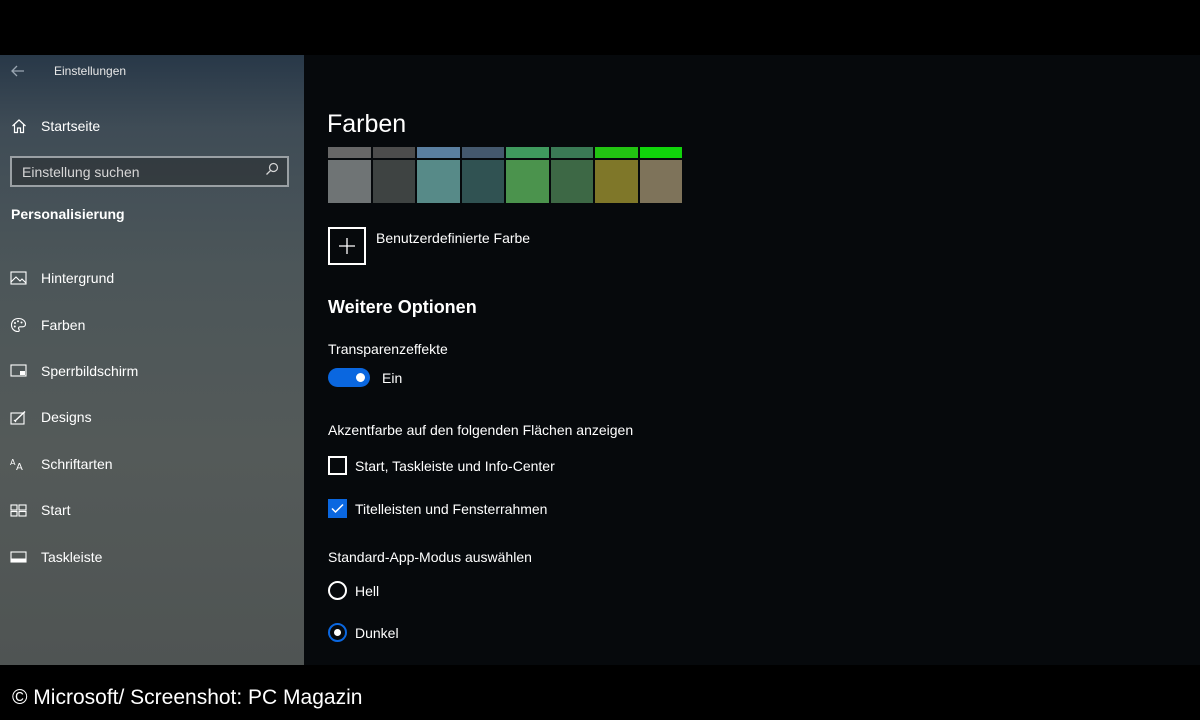  What do you see at coordinates (272, 171) in the screenshot?
I see `search-icon` at bounding box center [272, 171].